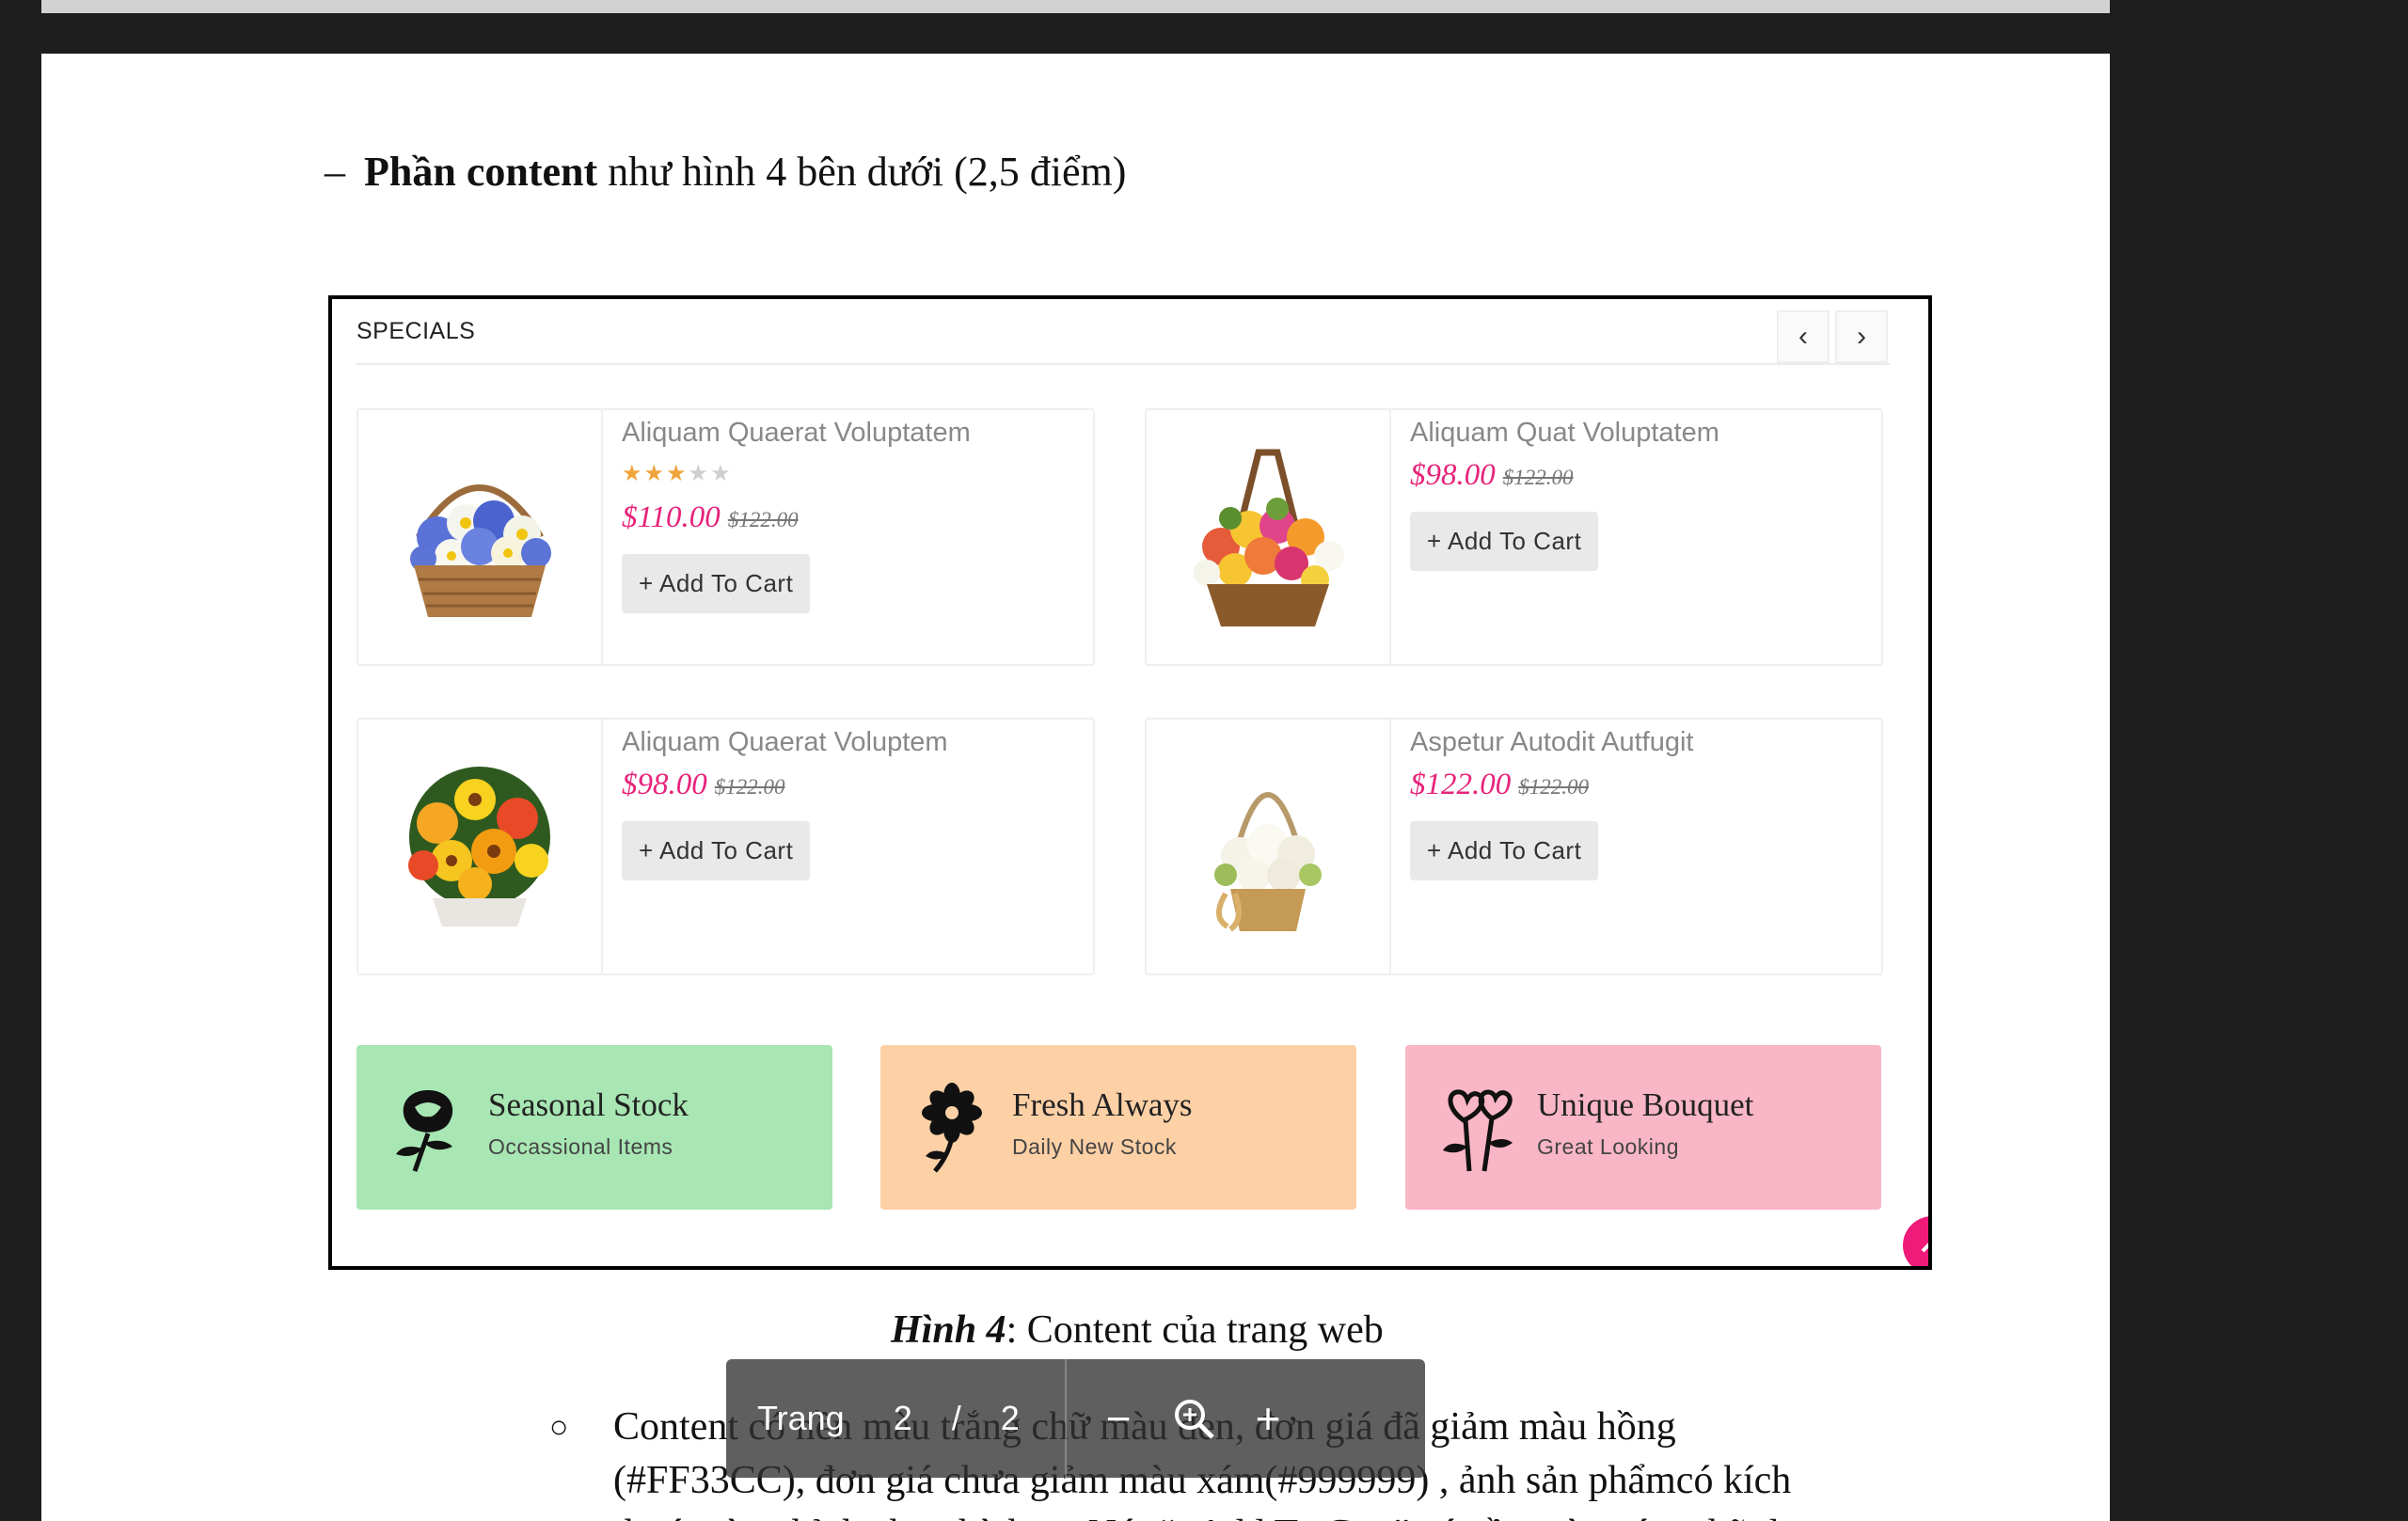 The height and width of the screenshot is (1521, 2408). I want to click on banner-subtitle: Occassional Items, so click(581, 1146).